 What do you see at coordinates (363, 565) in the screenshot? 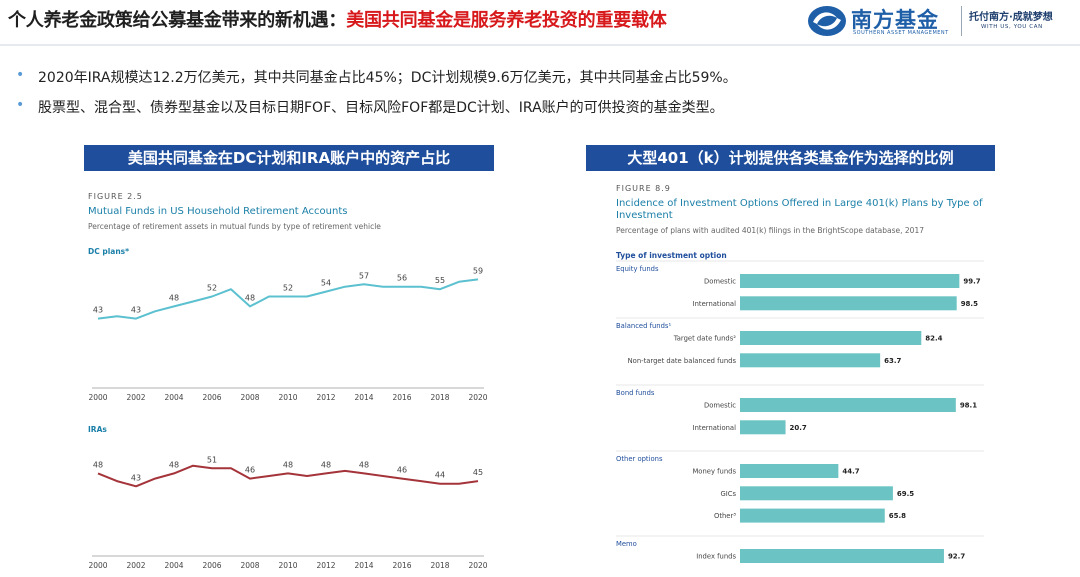
I see `x-tick-ira-2014: 2014` at bounding box center [363, 565].